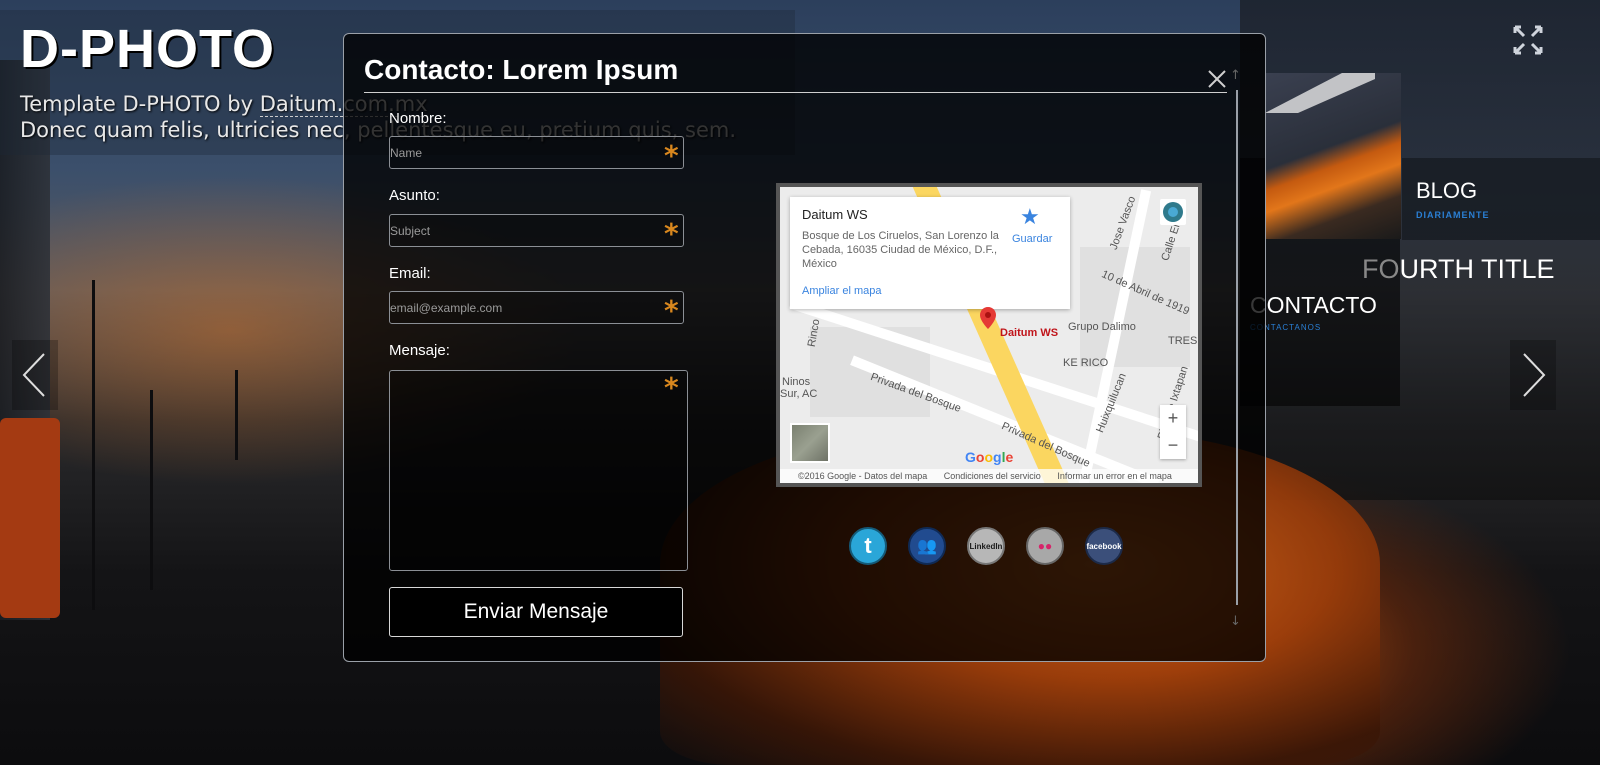 The width and height of the screenshot is (1600, 765). What do you see at coordinates (1237, 347) in the screenshot?
I see `scrollbar` at bounding box center [1237, 347].